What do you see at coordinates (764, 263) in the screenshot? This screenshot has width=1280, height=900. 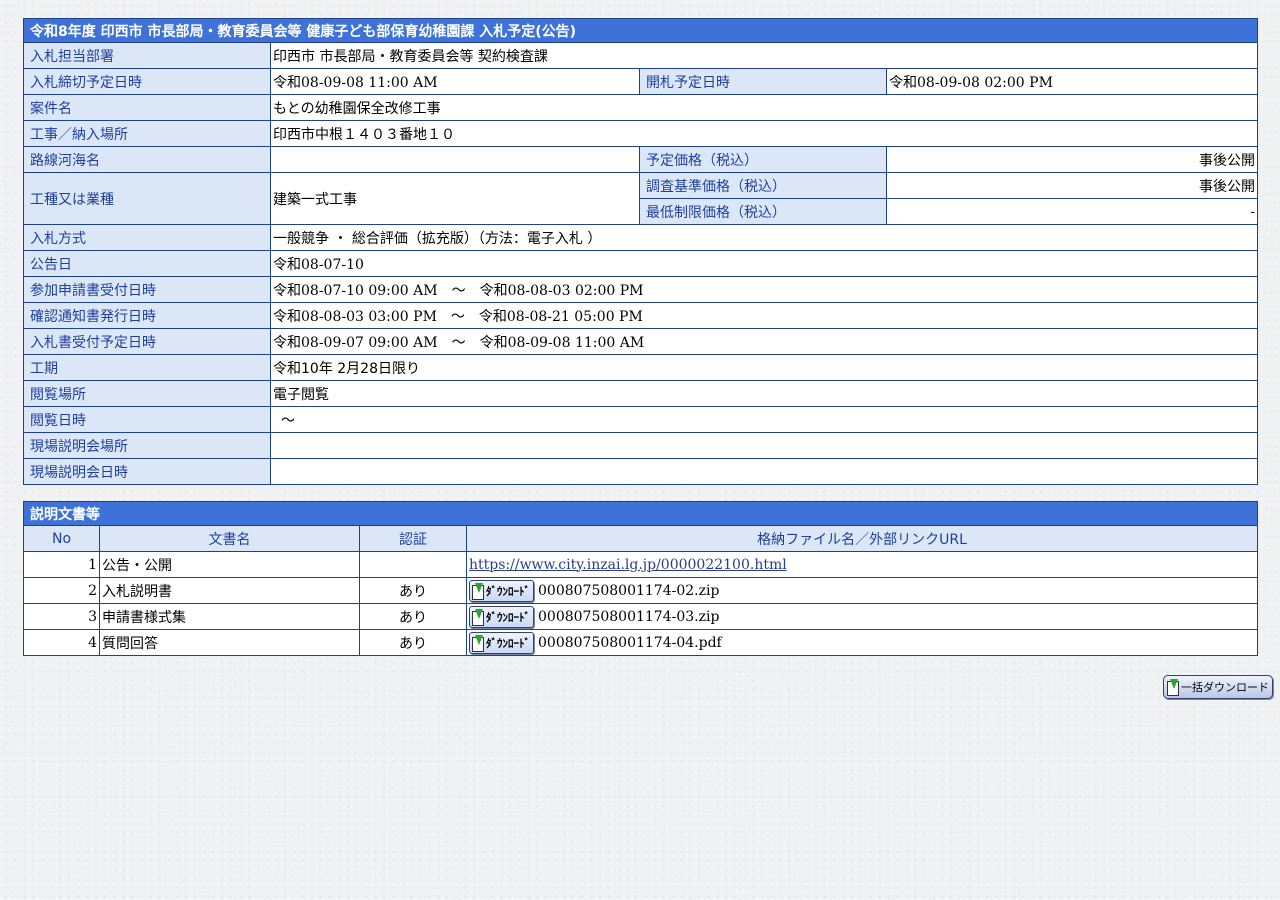 I see `value-notice-date: 令和08-07-10` at bounding box center [764, 263].